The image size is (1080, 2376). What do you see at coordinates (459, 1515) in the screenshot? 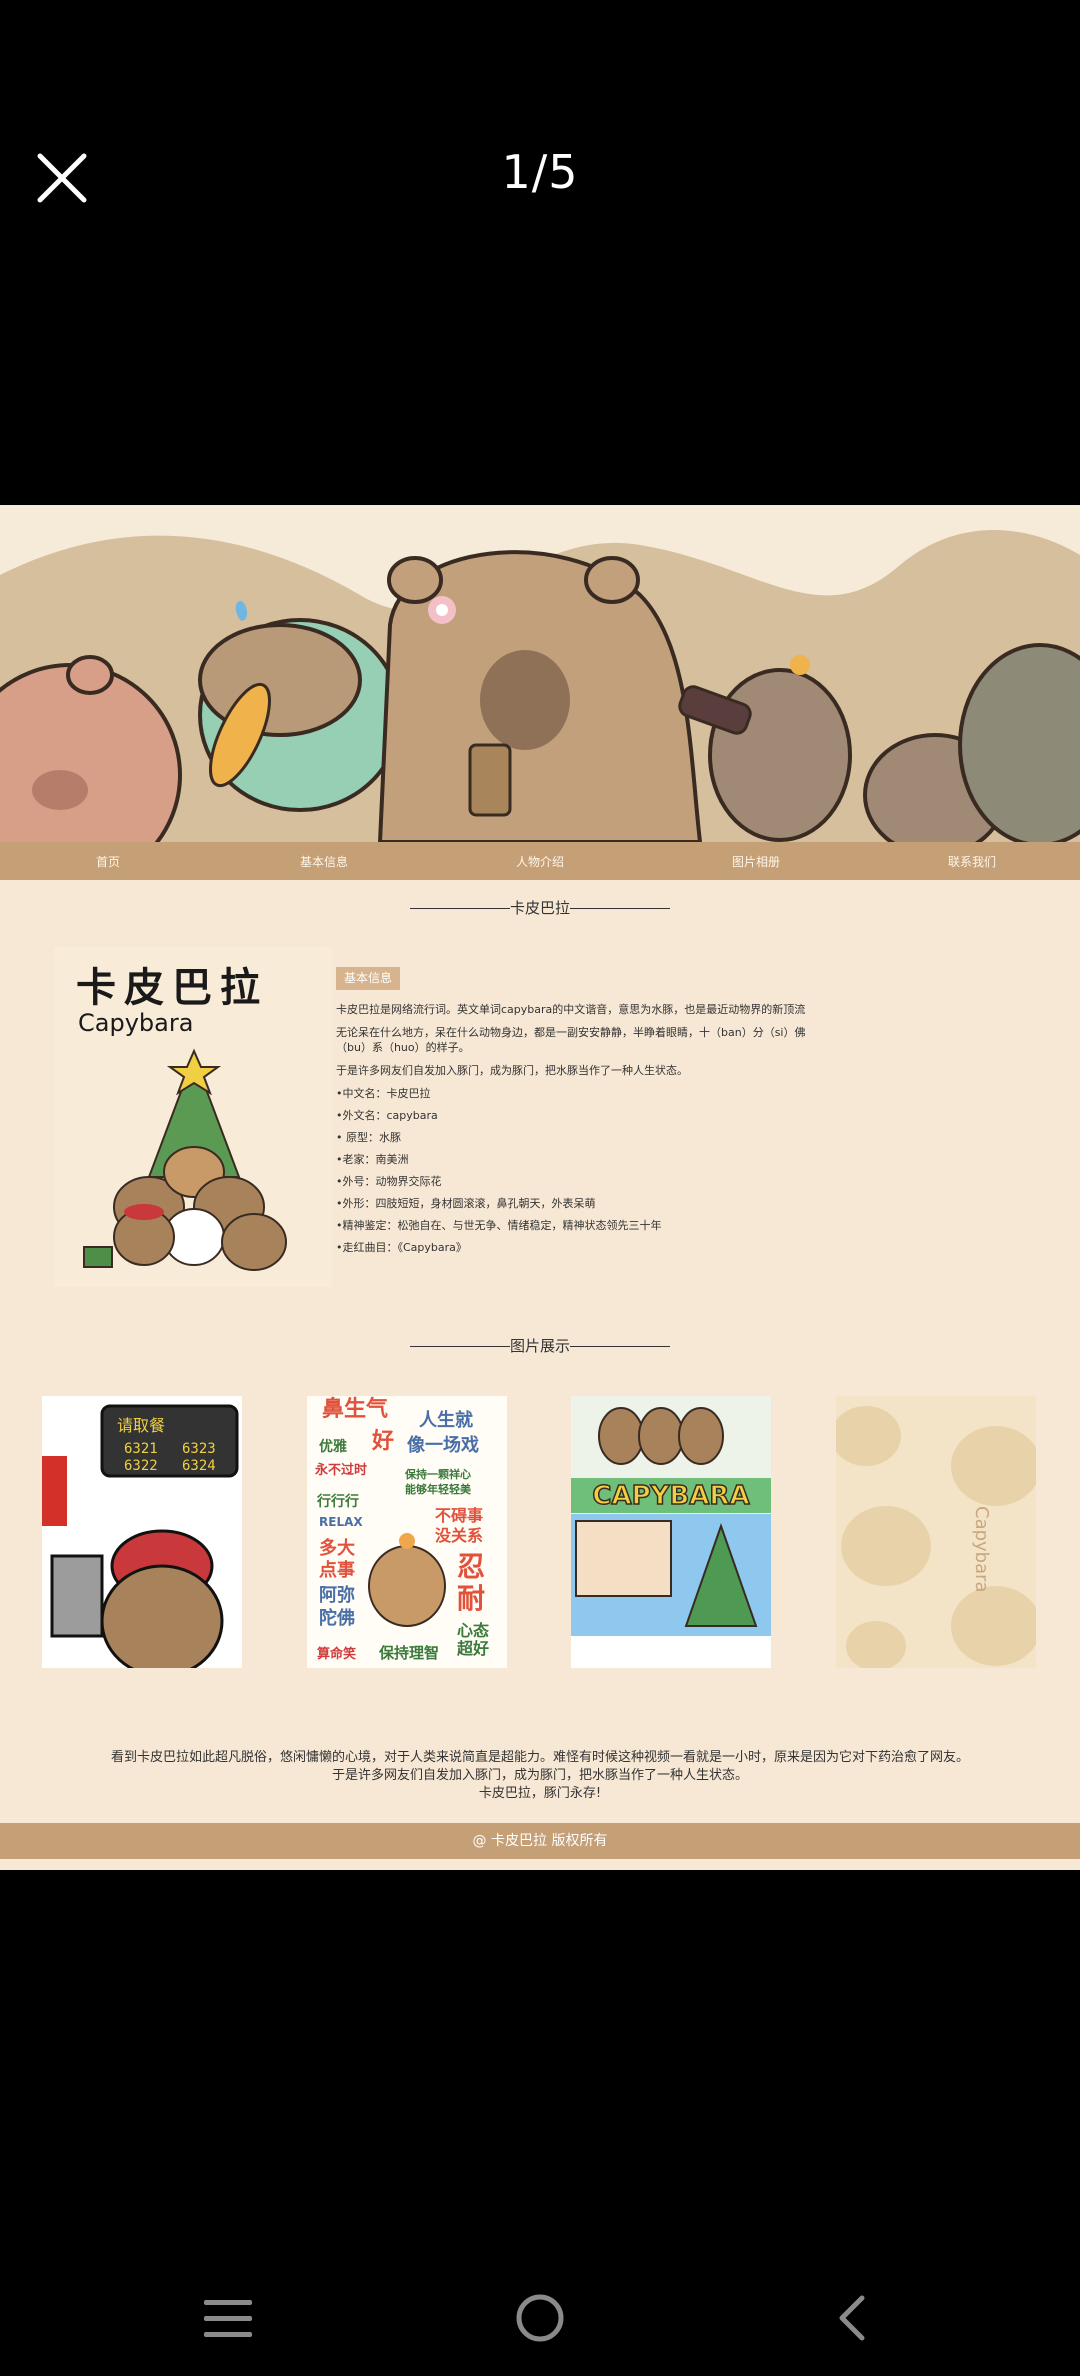
I see `sticker-word: 不碍事` at bounding box center [459, 1515].